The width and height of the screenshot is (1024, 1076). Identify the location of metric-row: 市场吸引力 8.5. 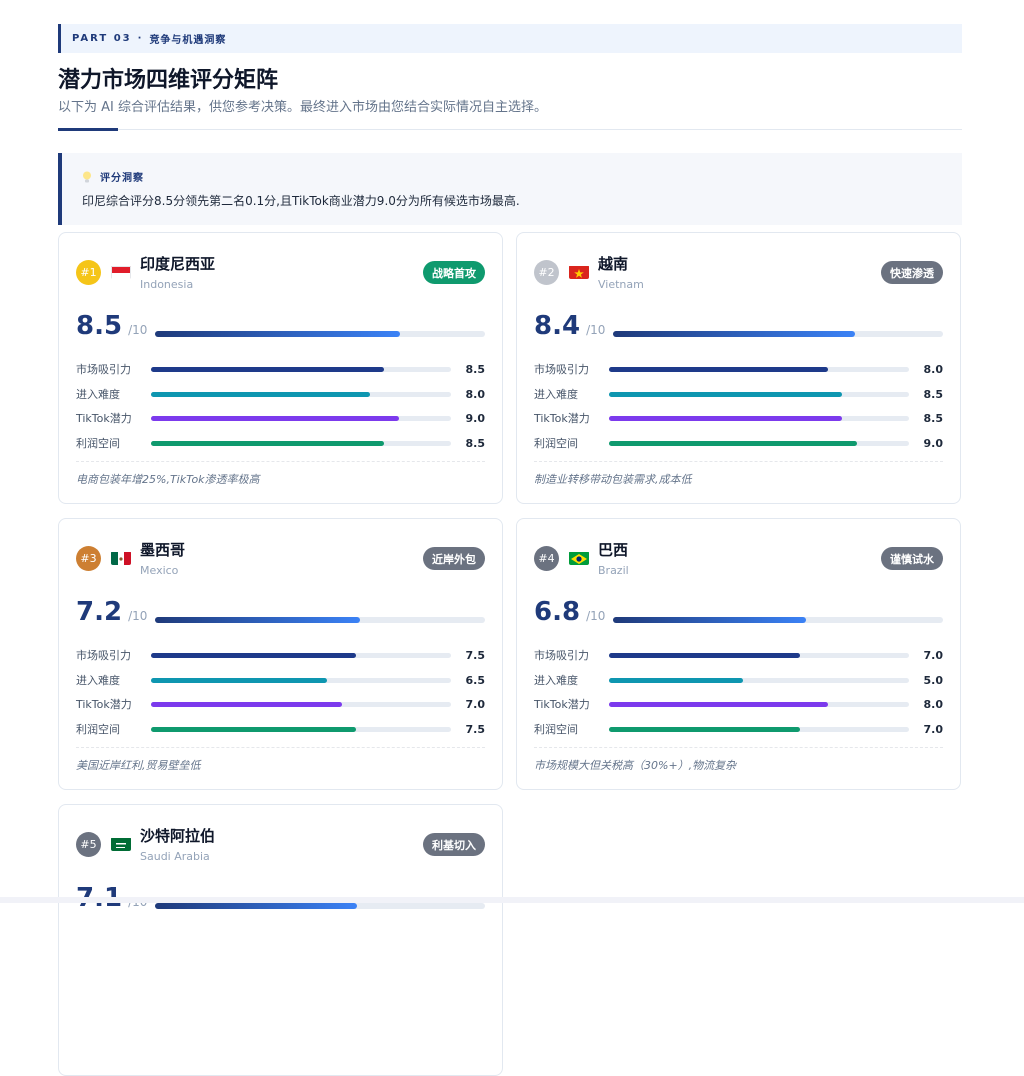
(280, 369).